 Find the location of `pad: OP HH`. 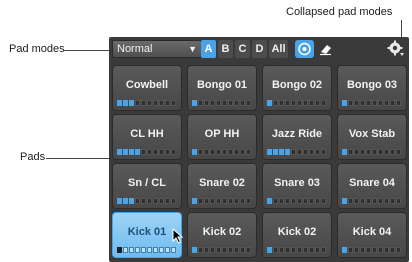

pad: OP HH is located at coordinates (222, 137).